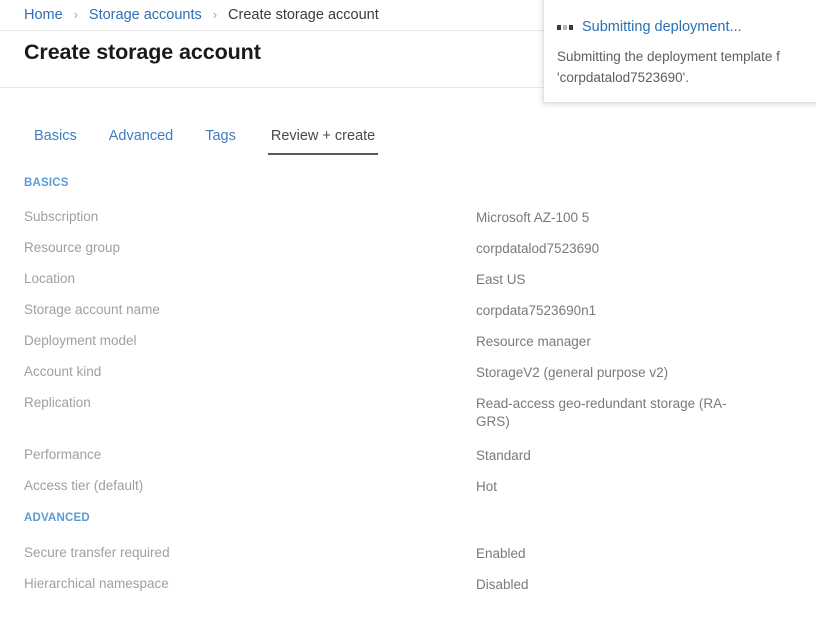 The height and width of the screenshot is (625, 816). What do you see at coordinates (503, 455) in the screenshot?
I see `row-value: Standard` at bounding box center [503, 455].